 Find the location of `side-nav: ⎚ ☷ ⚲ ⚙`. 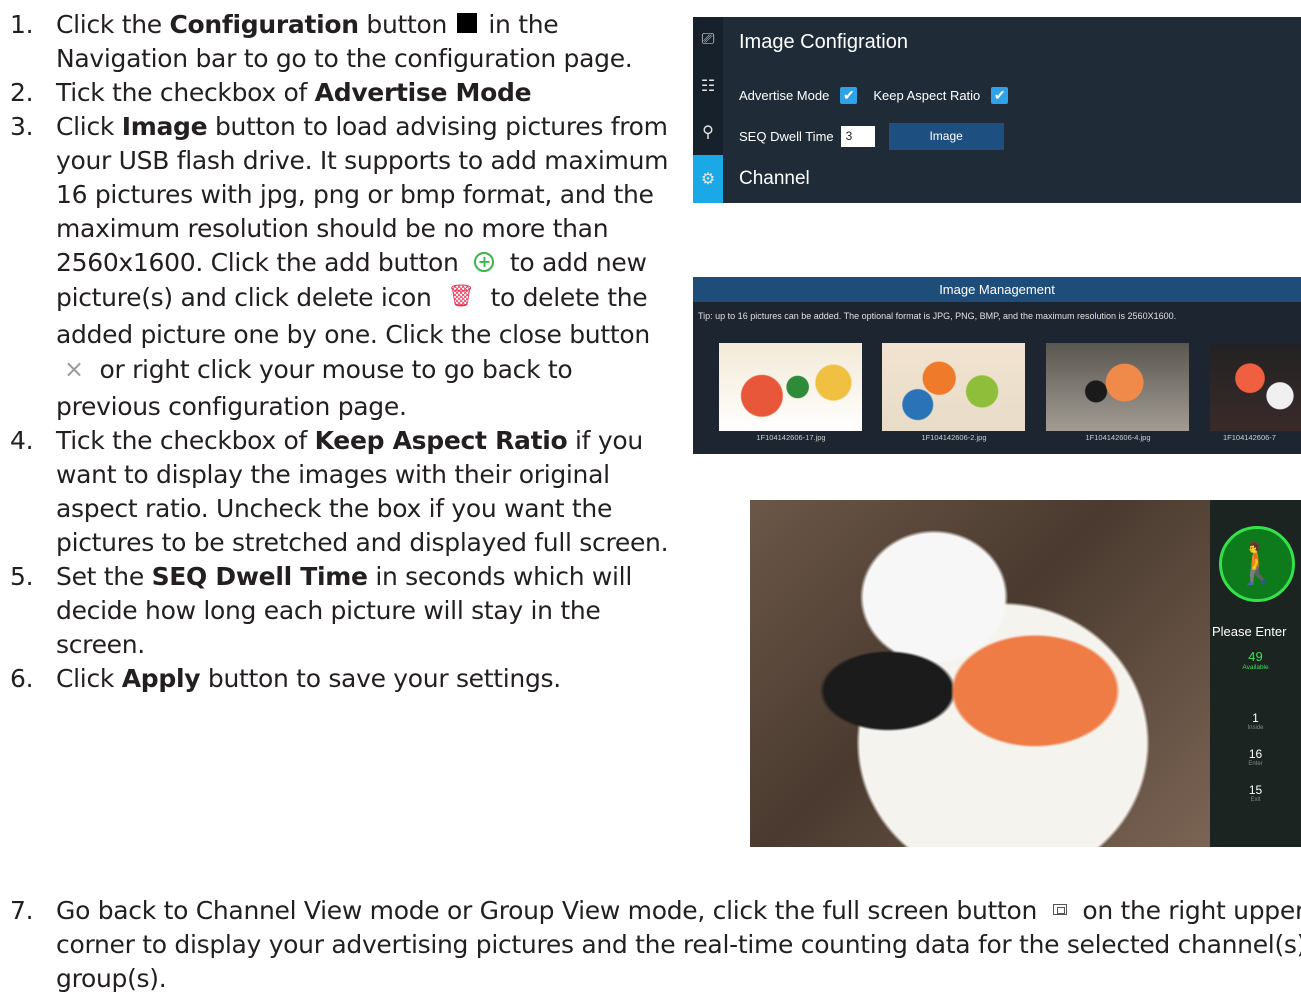

side-nav: ⎚ ☷ ⚲ ⚙ is located at coordinates (708, 110).